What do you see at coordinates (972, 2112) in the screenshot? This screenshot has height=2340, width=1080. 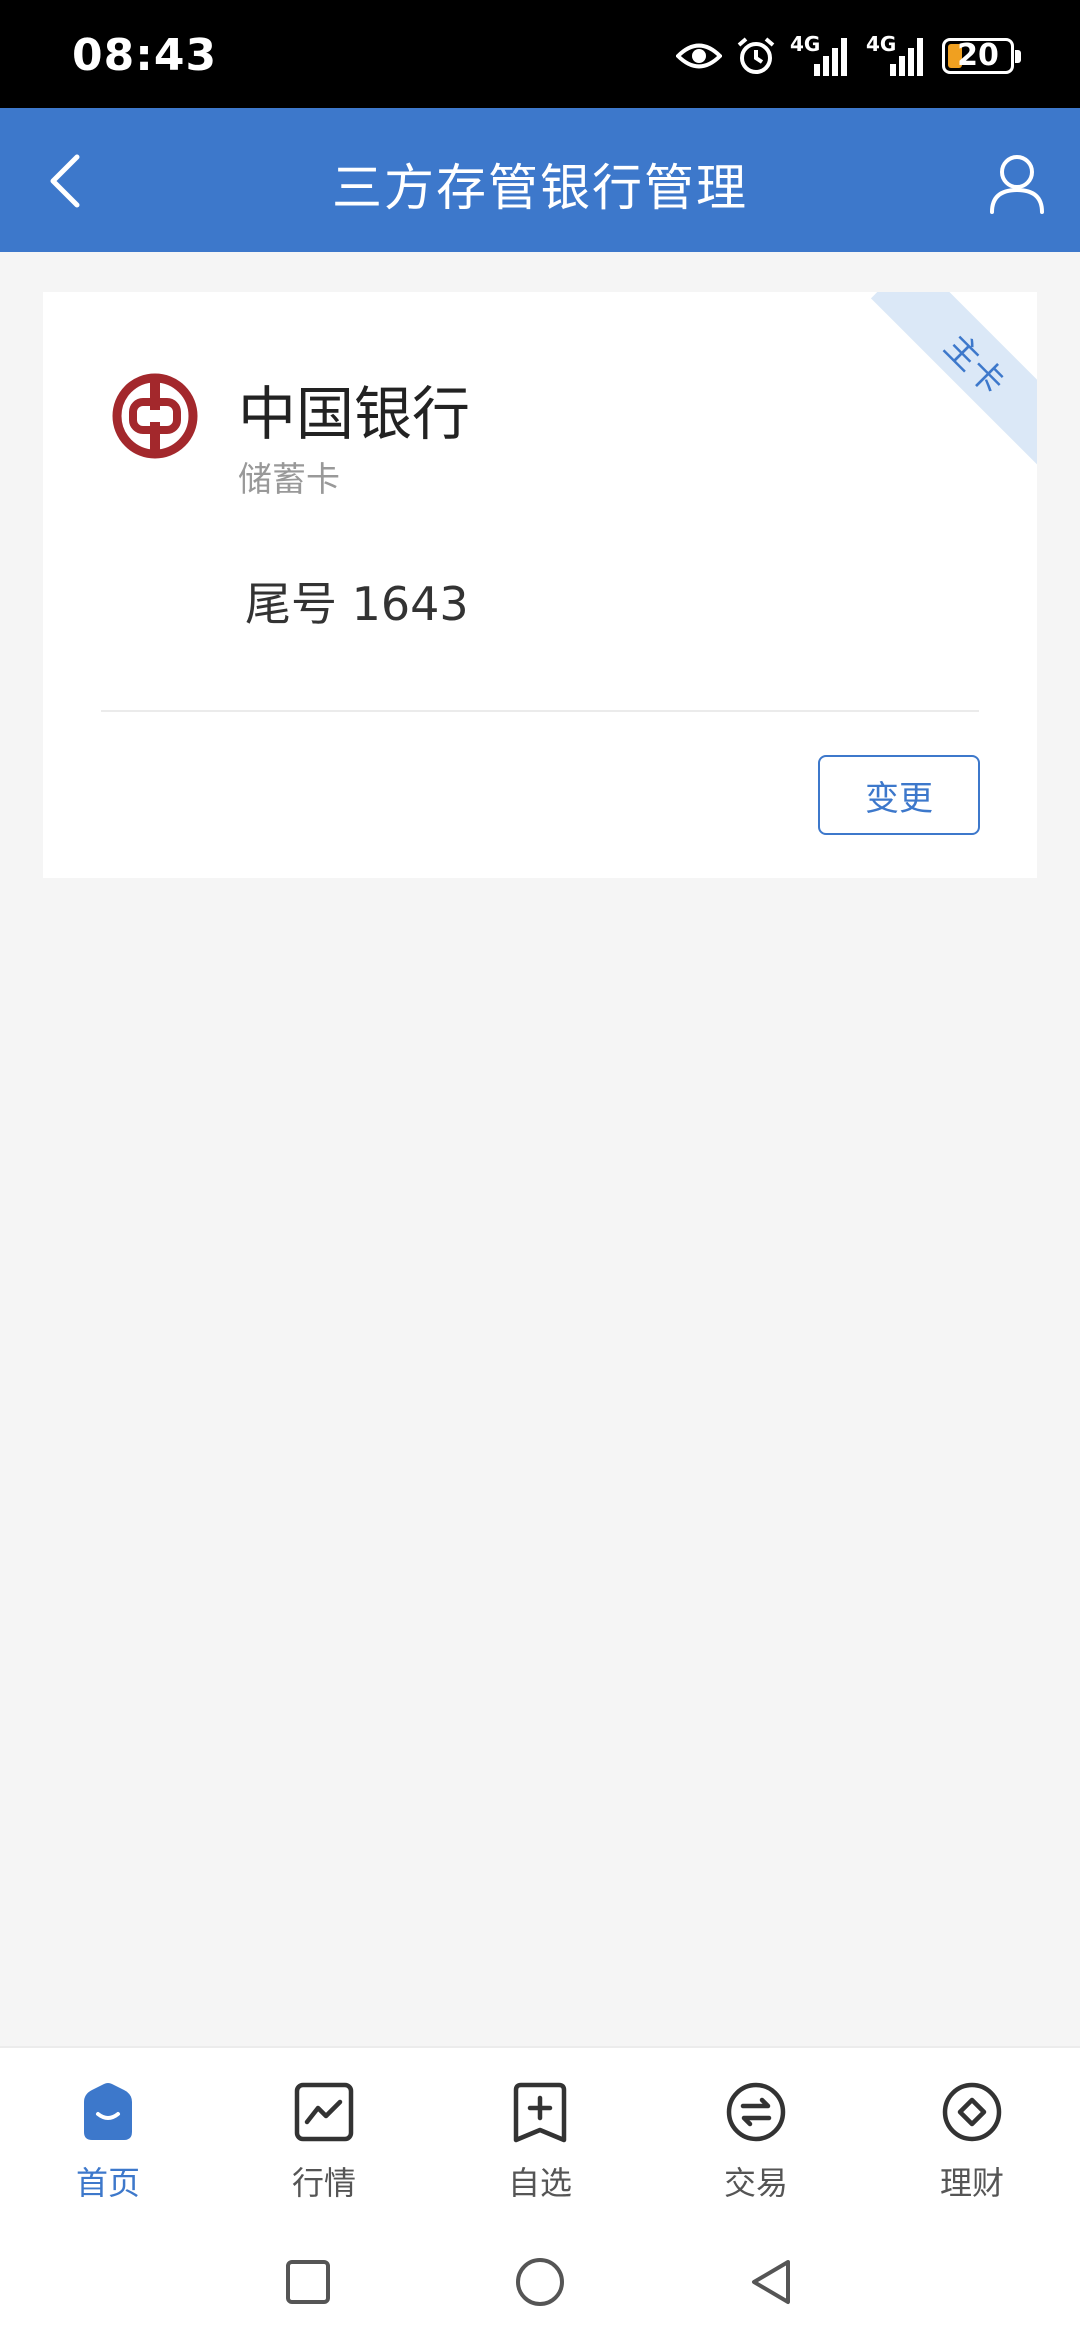 I see `wealth-diamond-icon` at bounding box center [972, 2112].